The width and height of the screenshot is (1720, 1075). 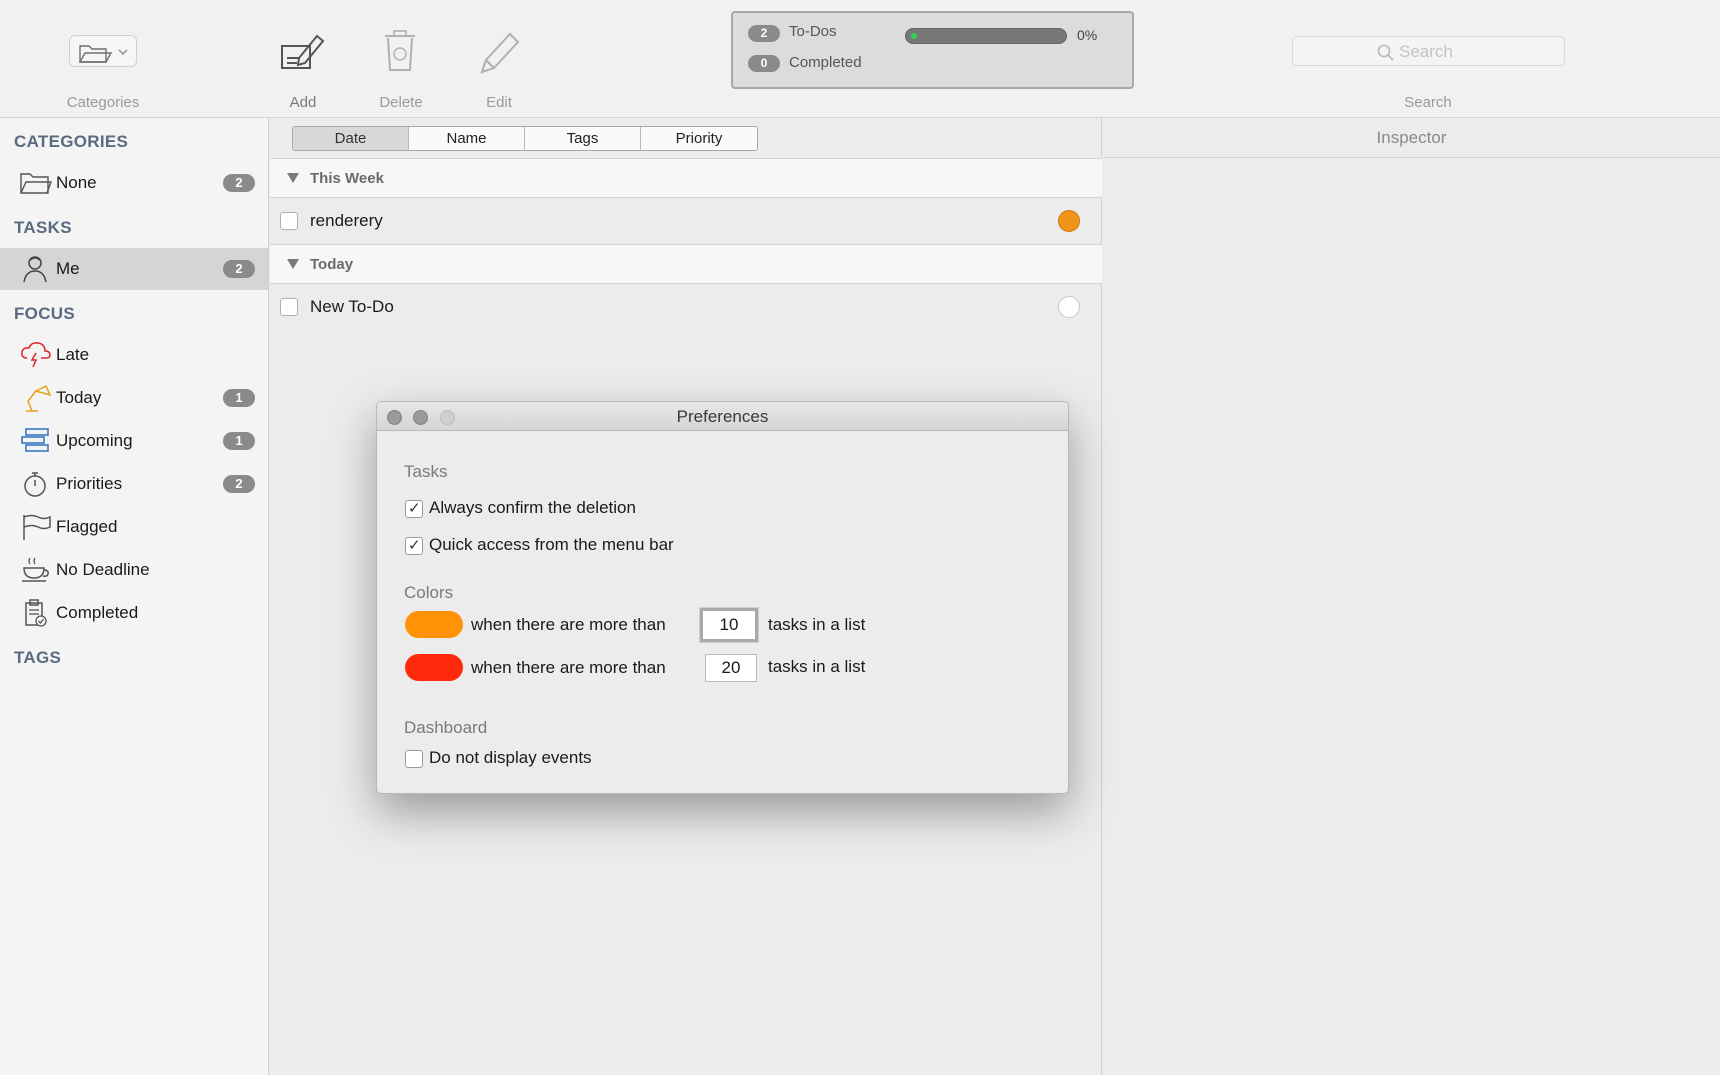 I want to click on tasks-section-header: TASKS, so click(x=43, y=227).